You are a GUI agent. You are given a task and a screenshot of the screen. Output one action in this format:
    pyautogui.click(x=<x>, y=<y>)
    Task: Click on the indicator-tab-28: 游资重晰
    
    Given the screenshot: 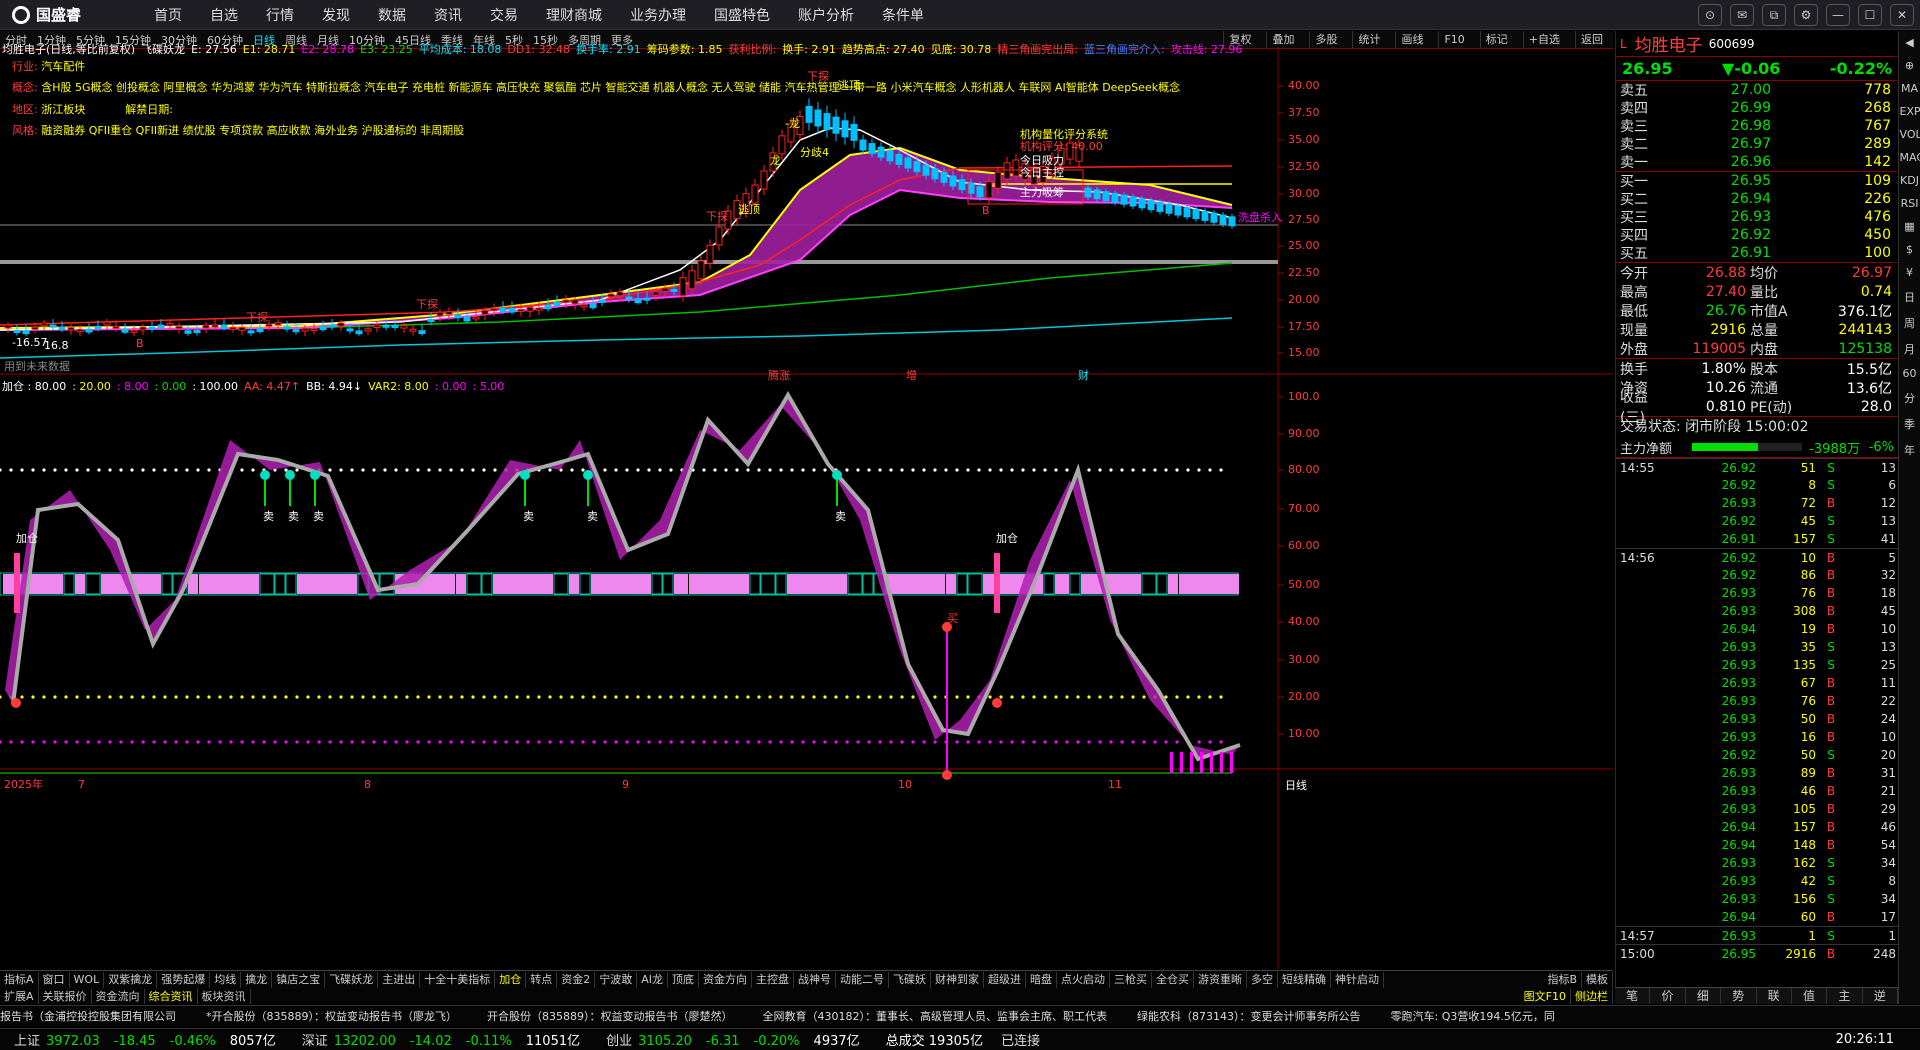 What is the action you would take?
    pyautogui.click(x=1220, y=979)
    